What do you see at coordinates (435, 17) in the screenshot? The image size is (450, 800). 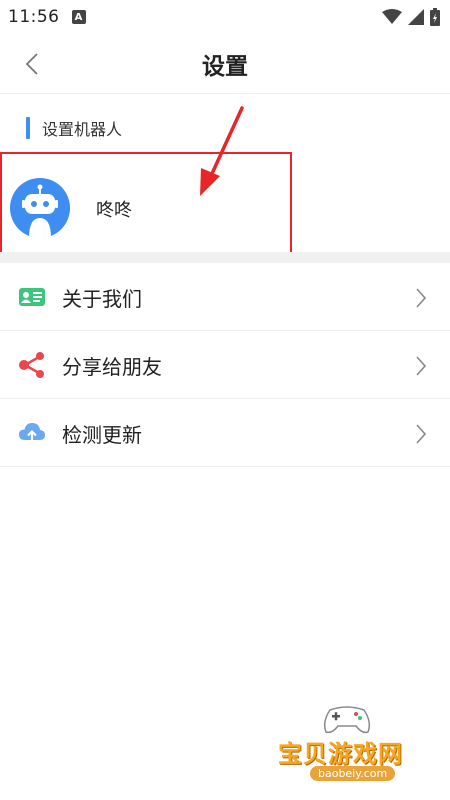 I see `battery-icon` at bounding box center [435, 17].